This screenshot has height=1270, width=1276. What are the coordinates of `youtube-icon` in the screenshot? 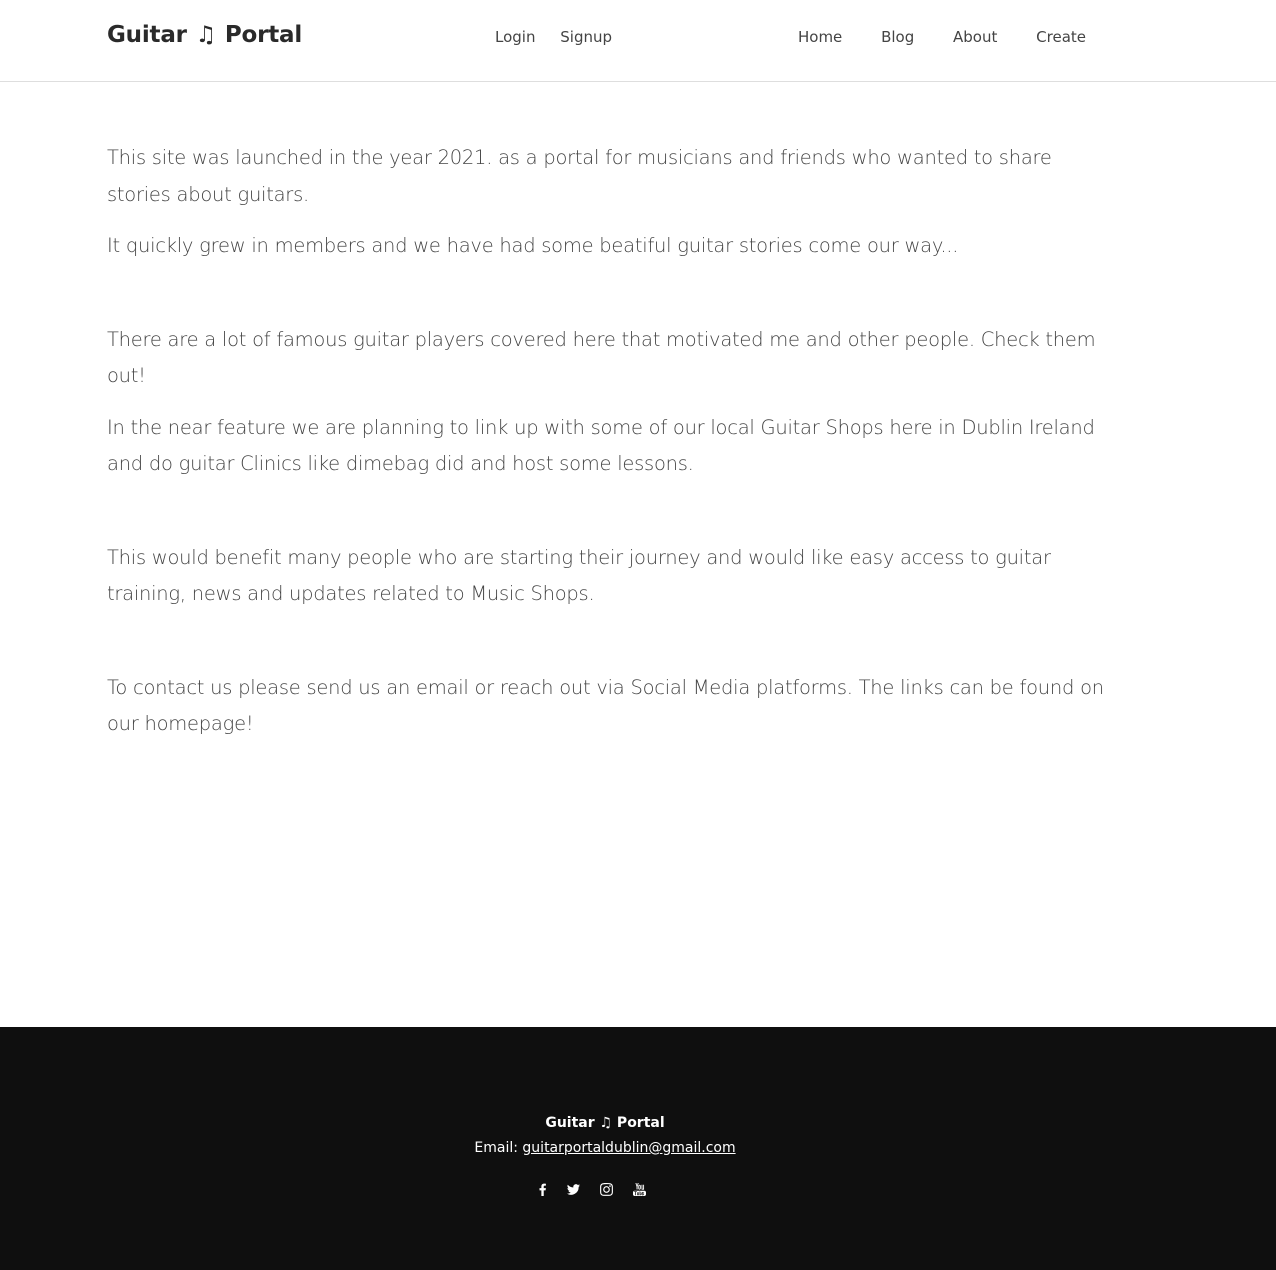 It's located at (639, 1190).